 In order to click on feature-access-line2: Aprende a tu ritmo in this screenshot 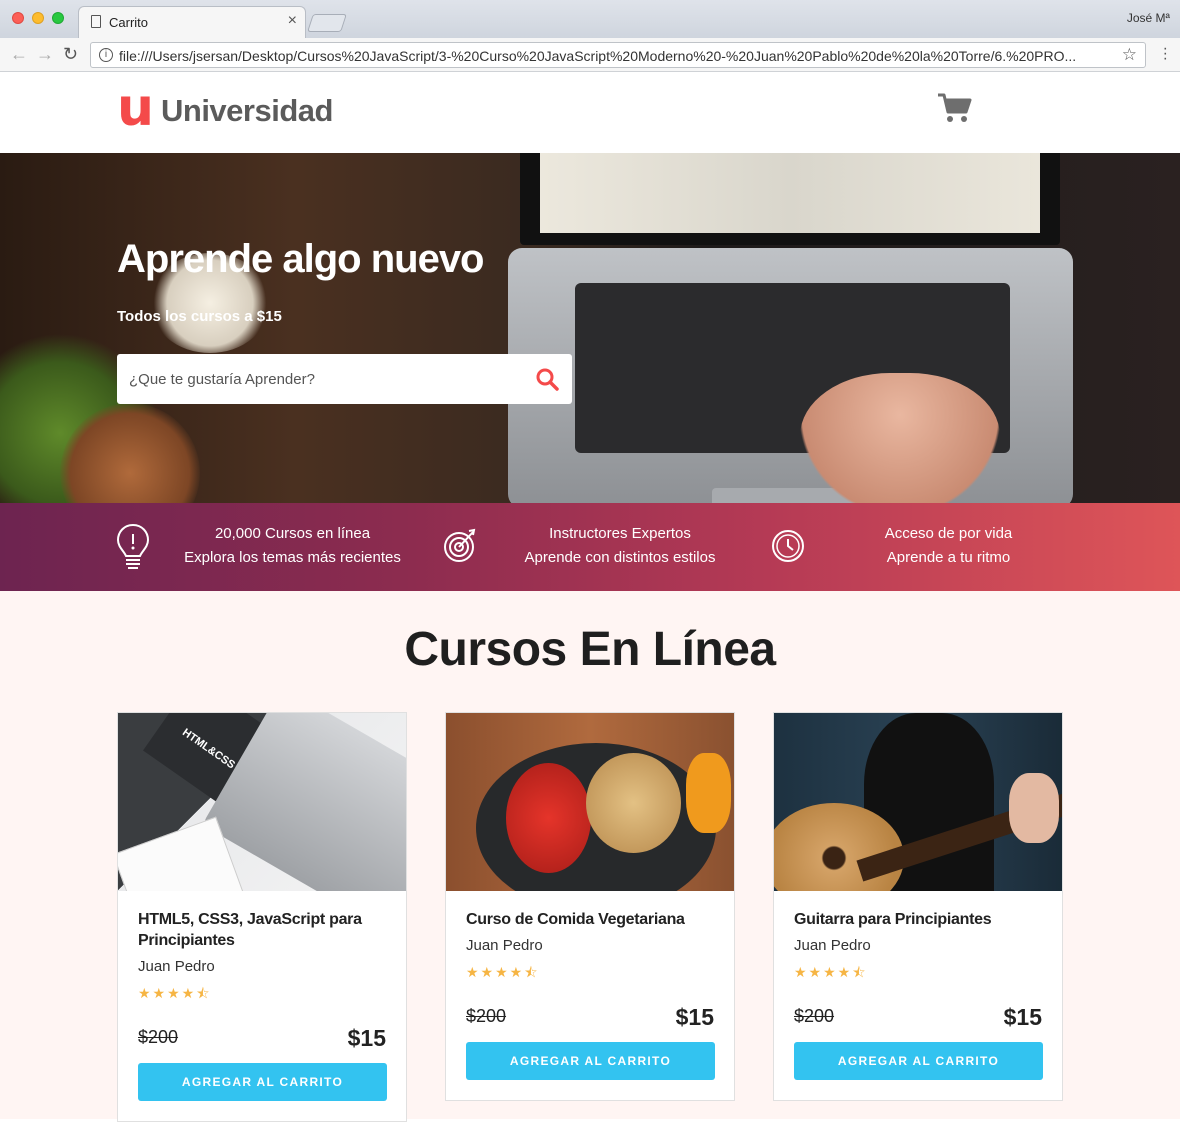, I will do `click(948, 557)`.